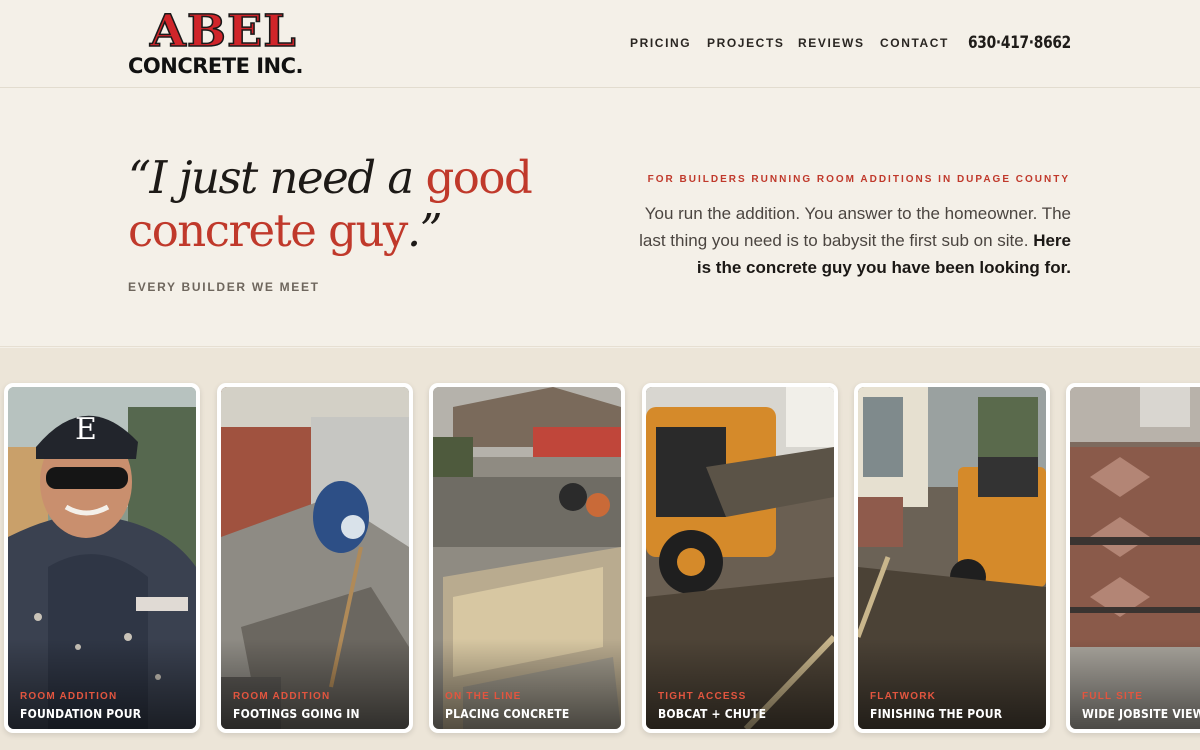  I want to click on quote-text-open: “I just need a, so click(271, 177).